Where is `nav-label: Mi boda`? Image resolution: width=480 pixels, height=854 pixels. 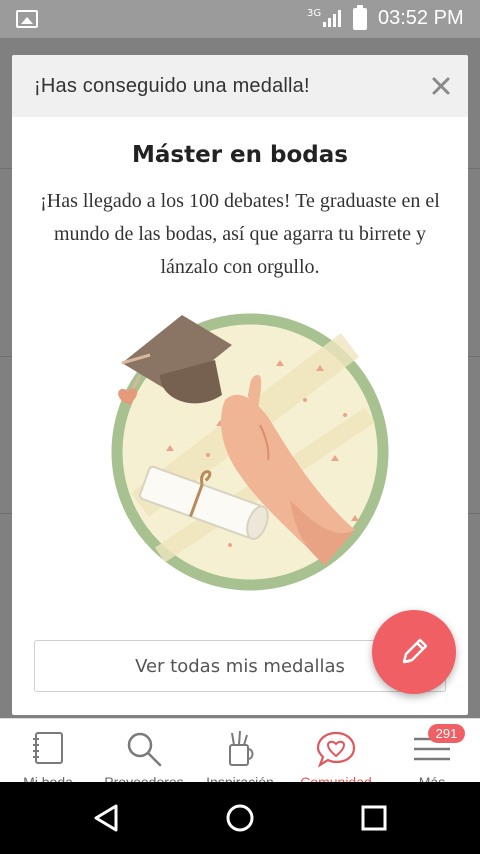
nav-label: Mi boda is located at coordinates (48, 778).